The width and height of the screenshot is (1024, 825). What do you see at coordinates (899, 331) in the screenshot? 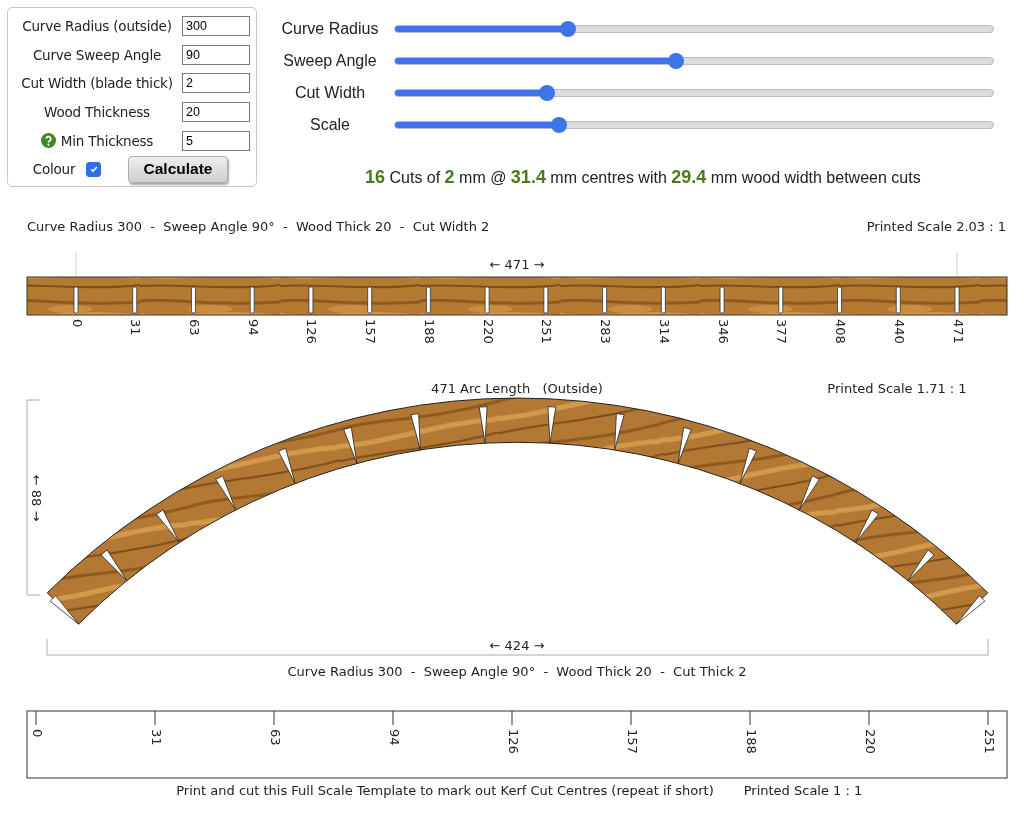
I see `tick-label: 440` at bounding box center [899, 331].